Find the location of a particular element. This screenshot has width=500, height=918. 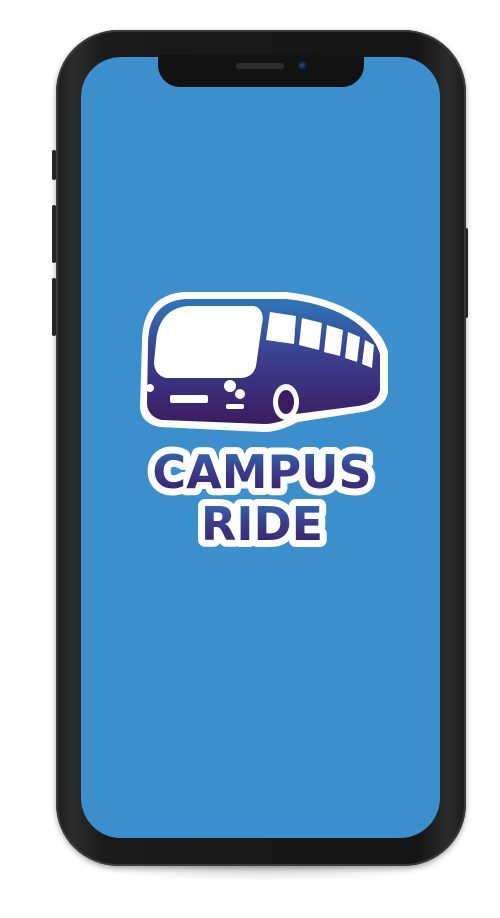

bus-icon is located at coordinates (264, 362).